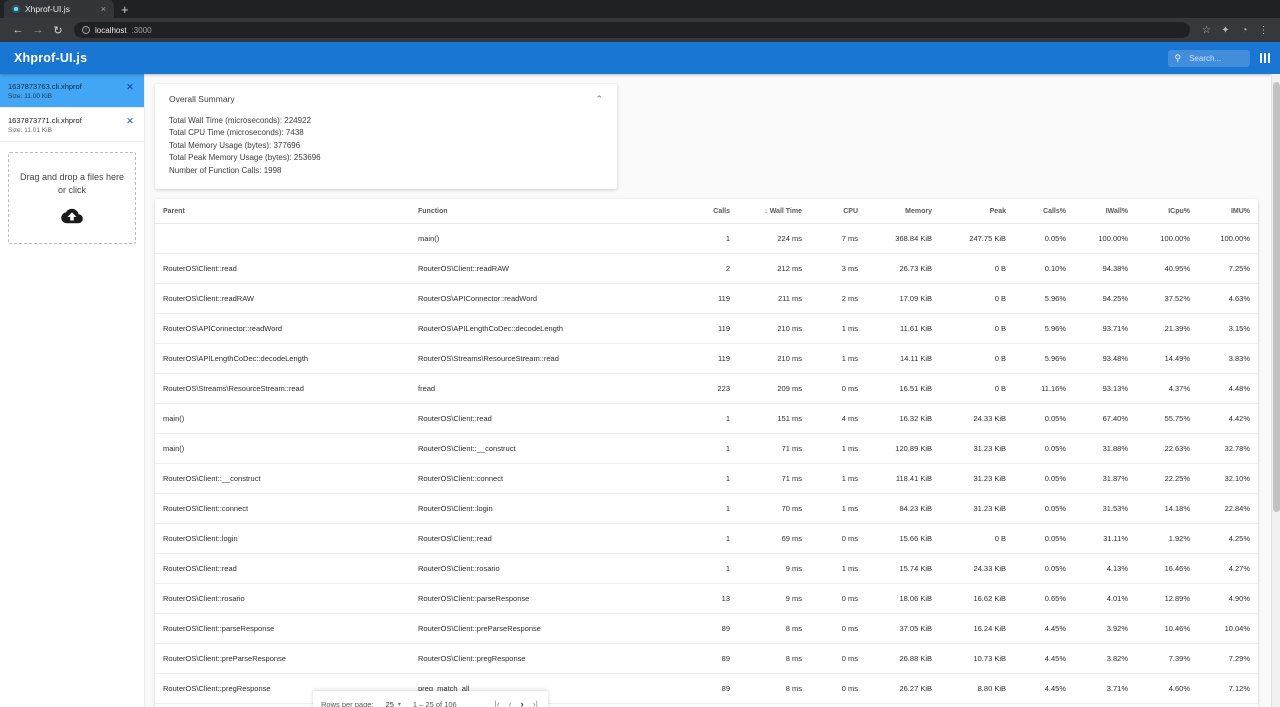 This screenshot has width=1280, height=707. What do you see at coordinates (977, 688) in the screenshot?
I see `cell-peak: 8.80 KiB` at bounding box center [977, 688].